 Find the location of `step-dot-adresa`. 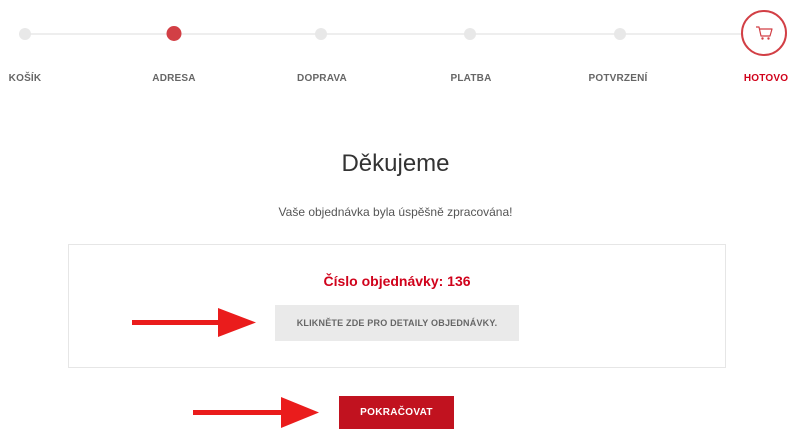

step-dot-adresa is located at coordinates (174, 33).